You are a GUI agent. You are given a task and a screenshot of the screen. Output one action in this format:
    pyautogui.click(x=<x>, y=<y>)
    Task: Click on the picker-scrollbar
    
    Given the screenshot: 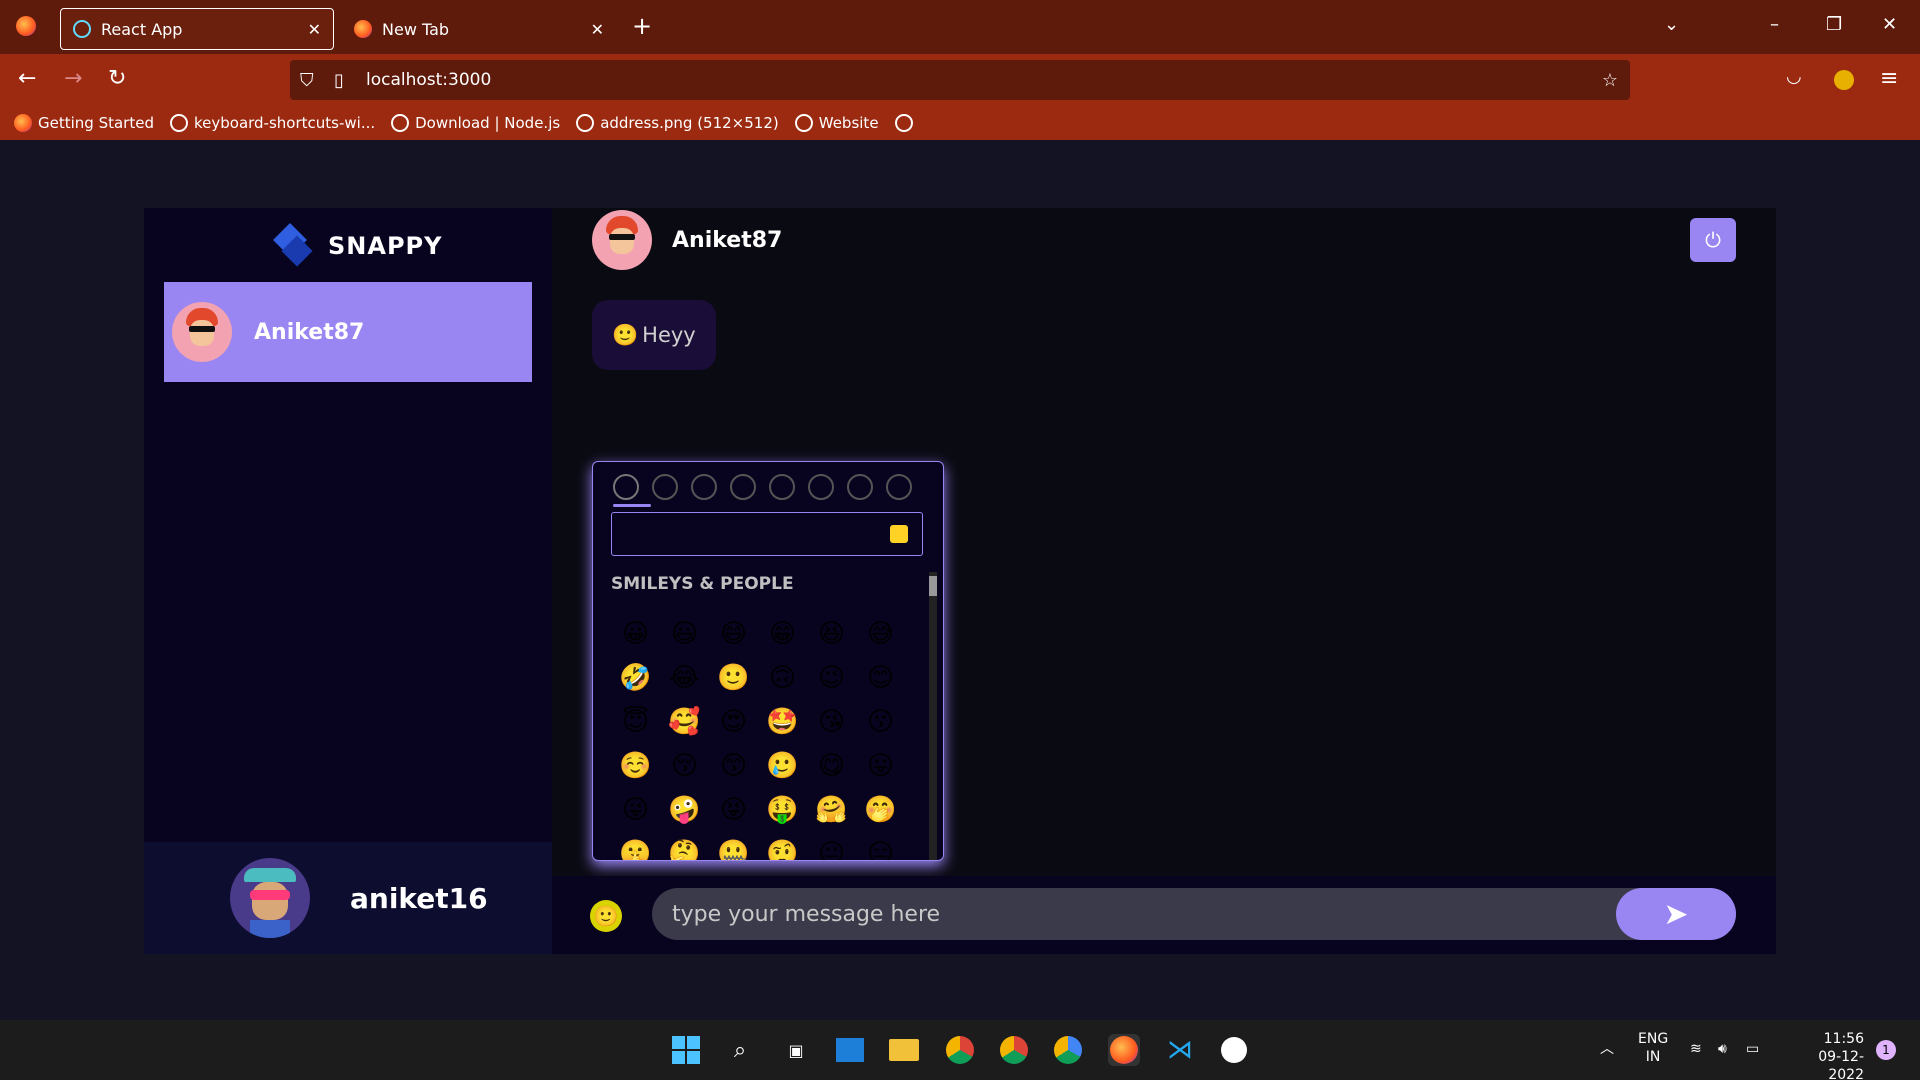 What is the action you would take?
    pyautogui.click(x=933, y=716)
    